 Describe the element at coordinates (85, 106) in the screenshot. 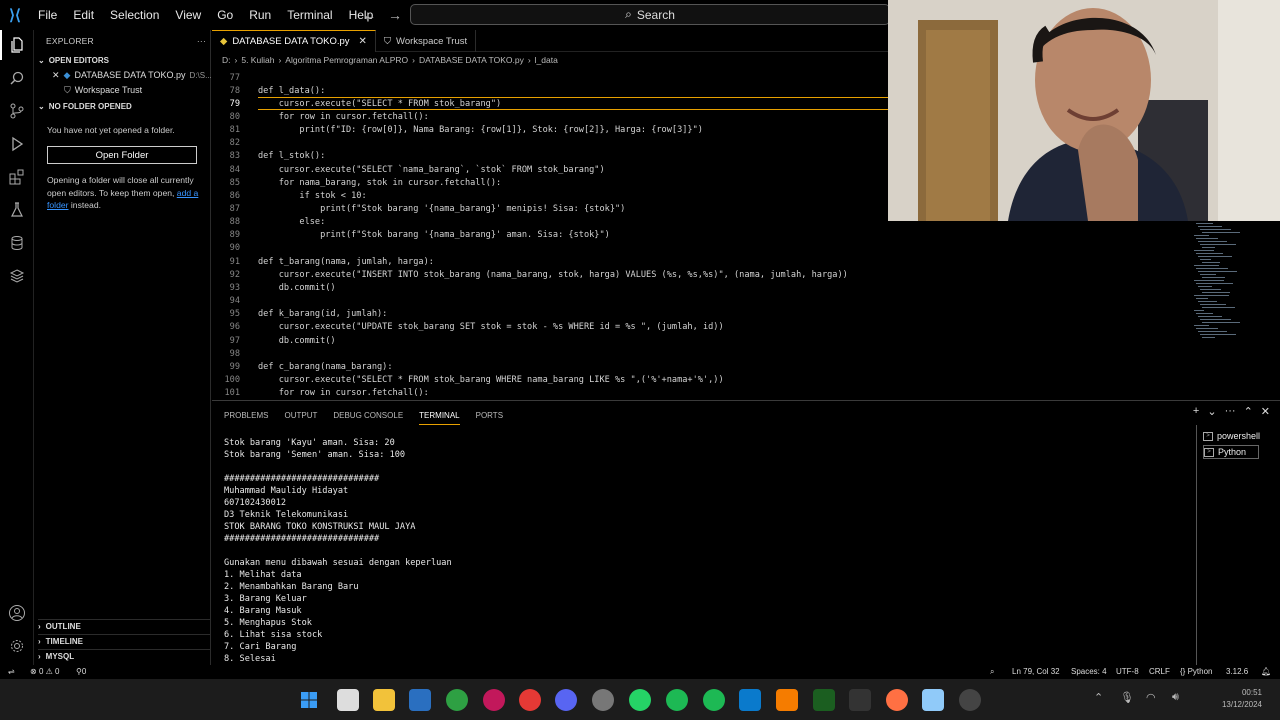

I see `no-folder-section: ⌄ NO FOLDER OPENED` at that location.